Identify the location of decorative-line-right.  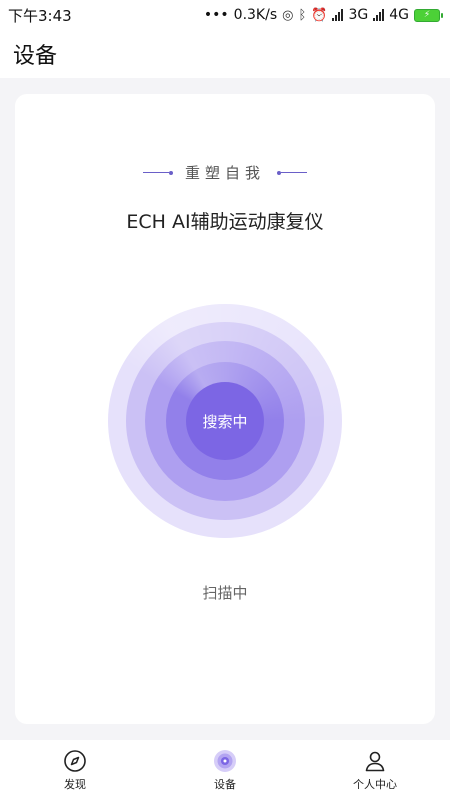
(292, 172).